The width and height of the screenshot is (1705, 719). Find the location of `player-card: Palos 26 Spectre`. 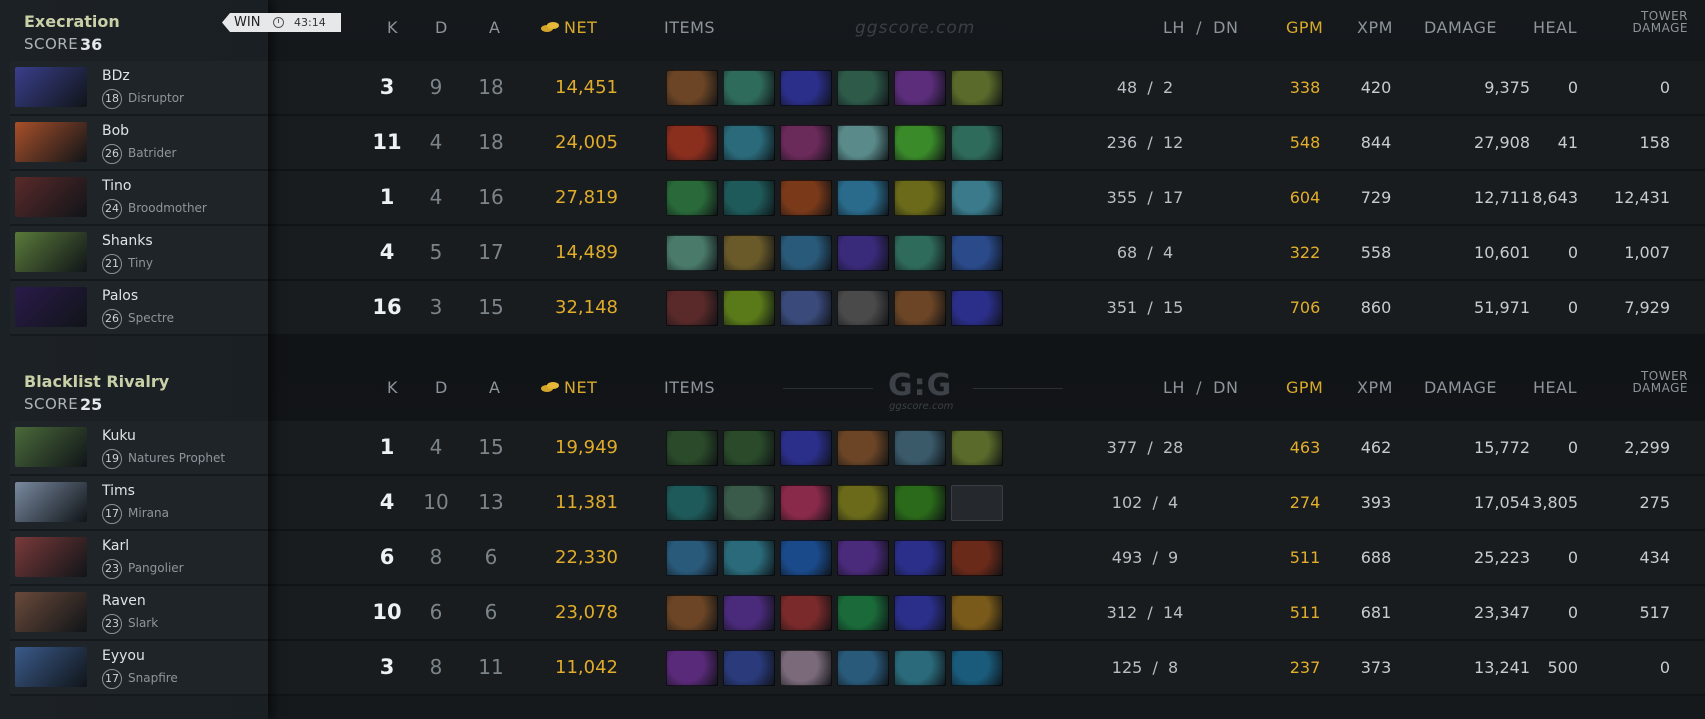

player-card: Palos 26 Spectre is located at coordinates (139, 308).